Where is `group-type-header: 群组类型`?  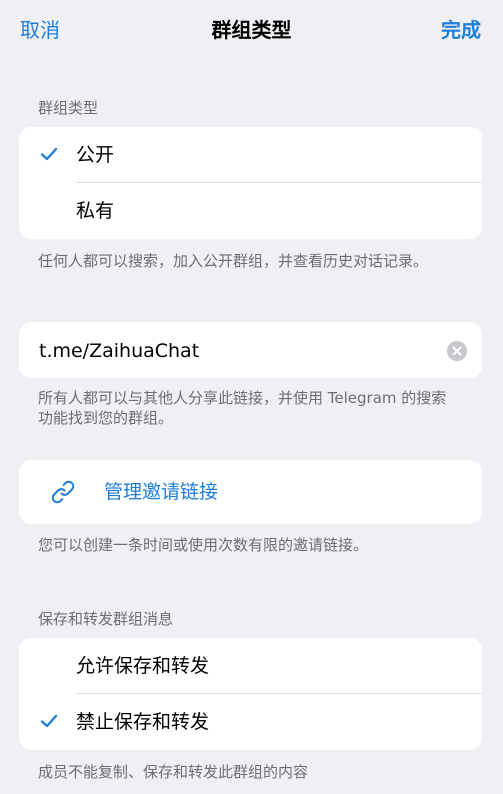 group-type-header: 群组类型 is located at coordinates (68, 108).